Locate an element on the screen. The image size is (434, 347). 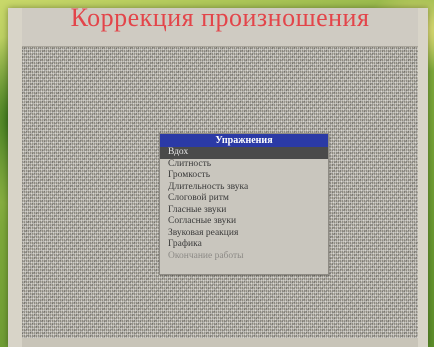
menu-item-zvukovaya-reaktsiya: Звуковая реакция is located at coordinates (244, 234).